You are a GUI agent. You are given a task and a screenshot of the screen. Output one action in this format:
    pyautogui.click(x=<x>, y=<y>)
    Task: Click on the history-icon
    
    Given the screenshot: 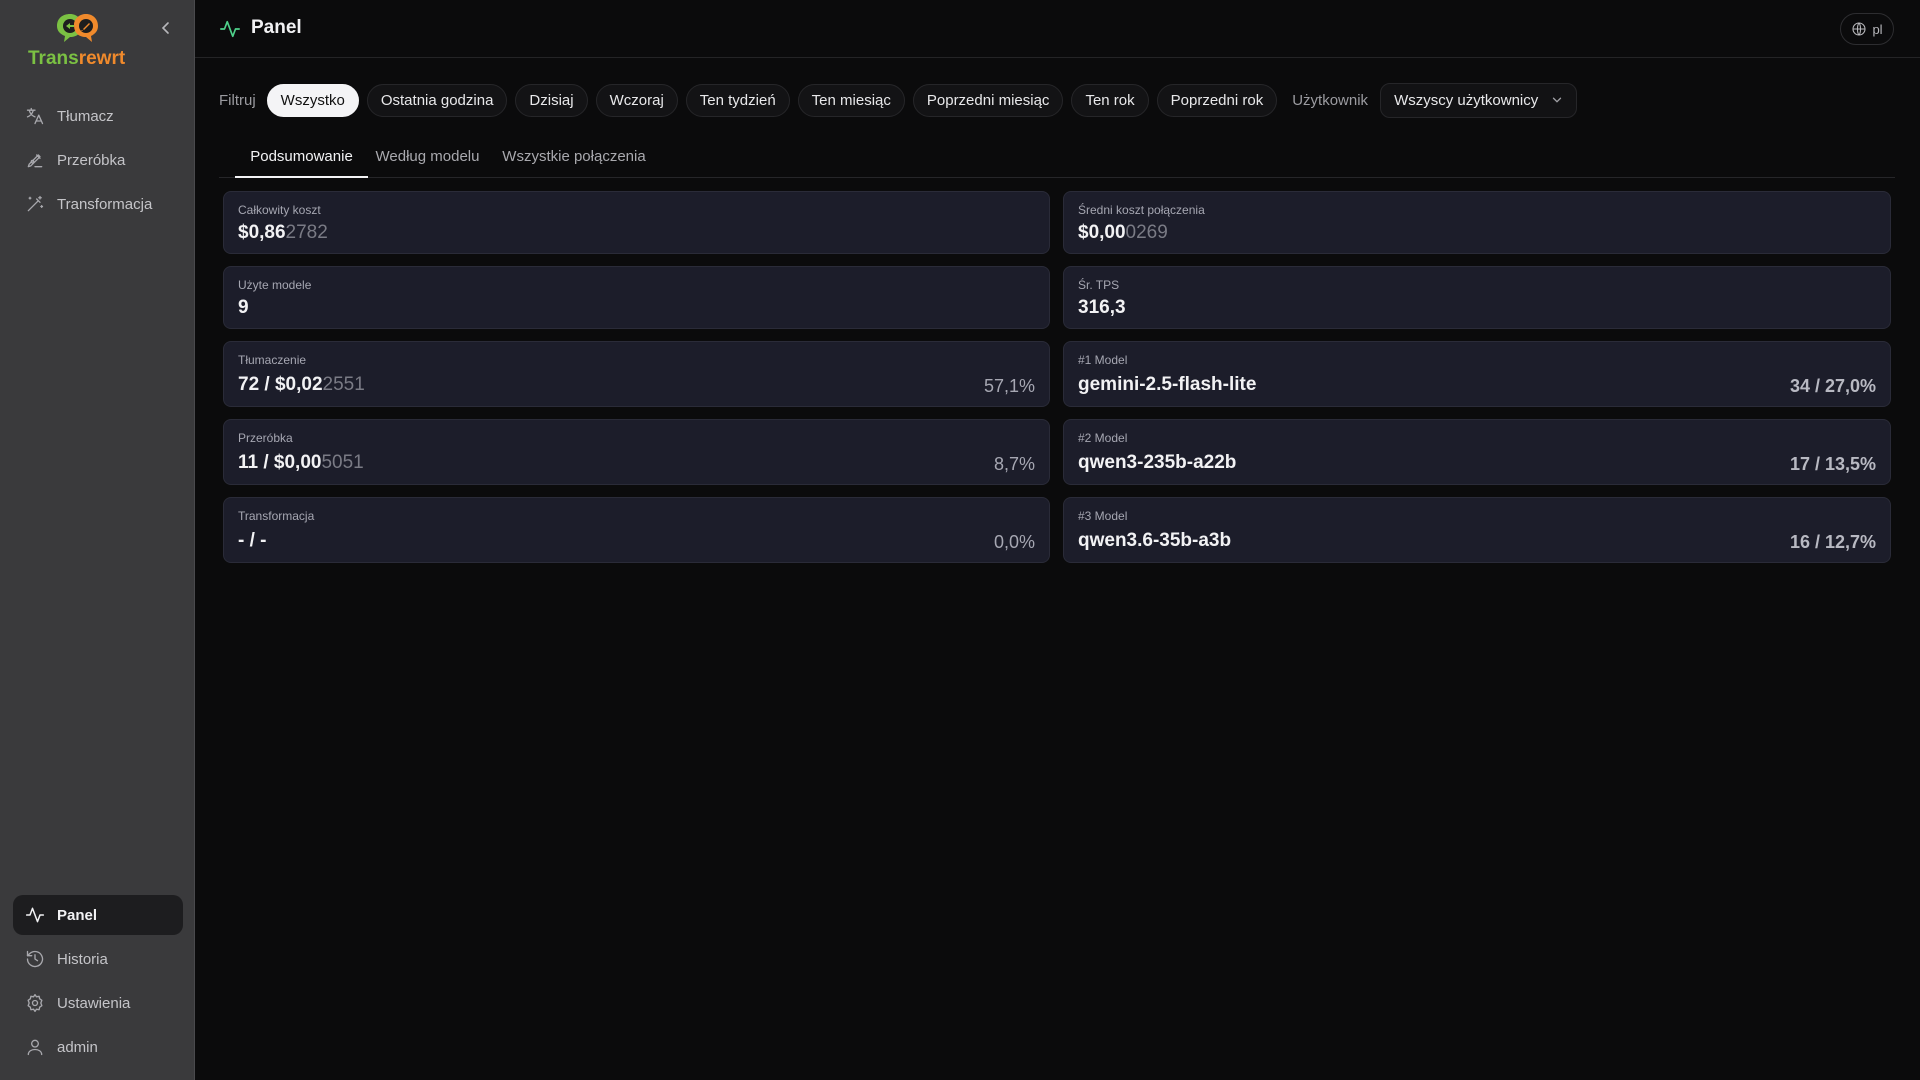 What is the action you would take?
    pyautogui.click(x=35, y=959)
    